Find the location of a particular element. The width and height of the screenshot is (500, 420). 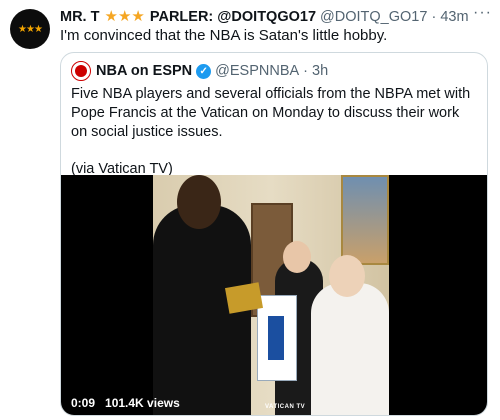

tweet-time: 43m is located at coordinates (454, 17).